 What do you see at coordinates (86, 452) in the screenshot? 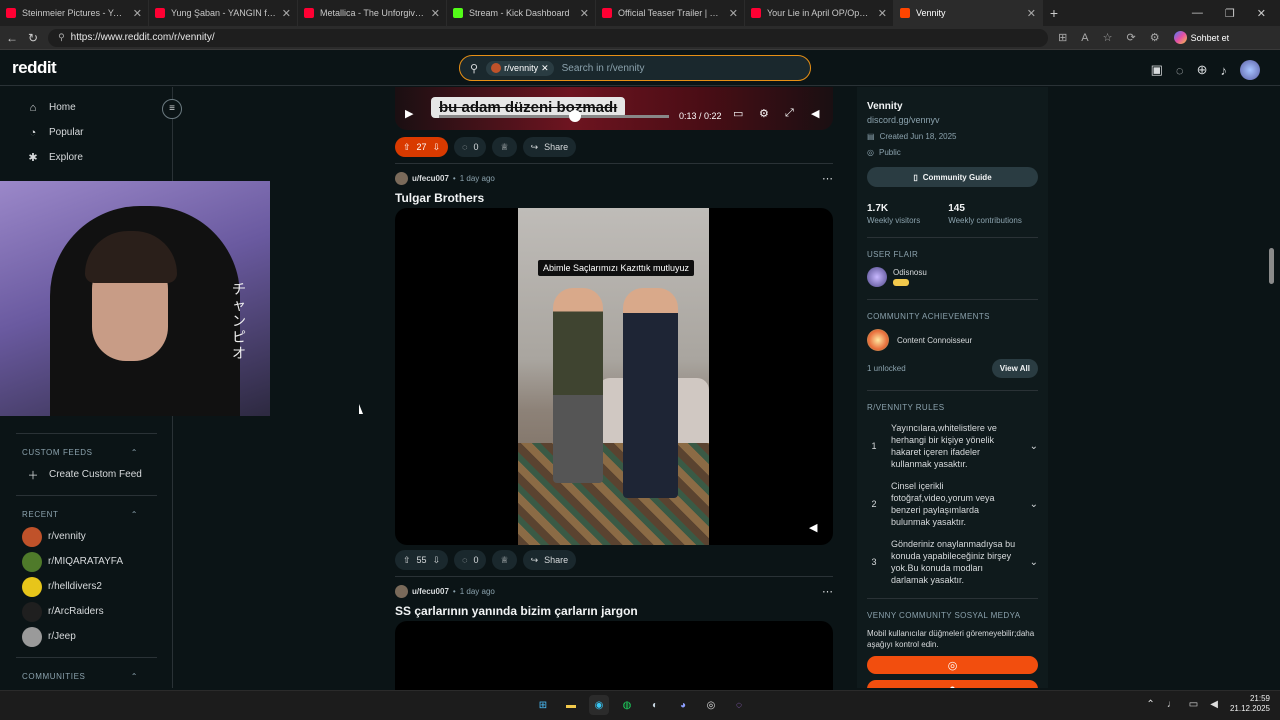
I see `custom-feeds-header: CUSTOM FEEDS ⌃` at bounding box center [86, 452].